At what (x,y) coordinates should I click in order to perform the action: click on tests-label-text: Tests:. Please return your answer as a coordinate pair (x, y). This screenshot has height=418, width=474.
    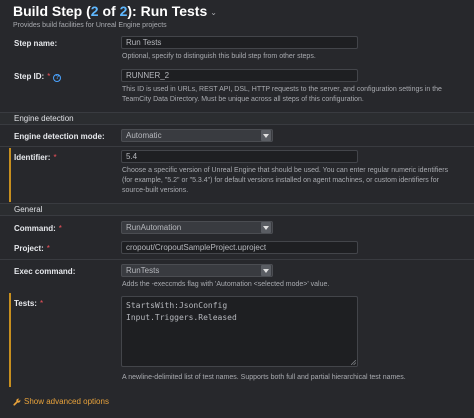
    Looking at the image, I should click on (25, 303).